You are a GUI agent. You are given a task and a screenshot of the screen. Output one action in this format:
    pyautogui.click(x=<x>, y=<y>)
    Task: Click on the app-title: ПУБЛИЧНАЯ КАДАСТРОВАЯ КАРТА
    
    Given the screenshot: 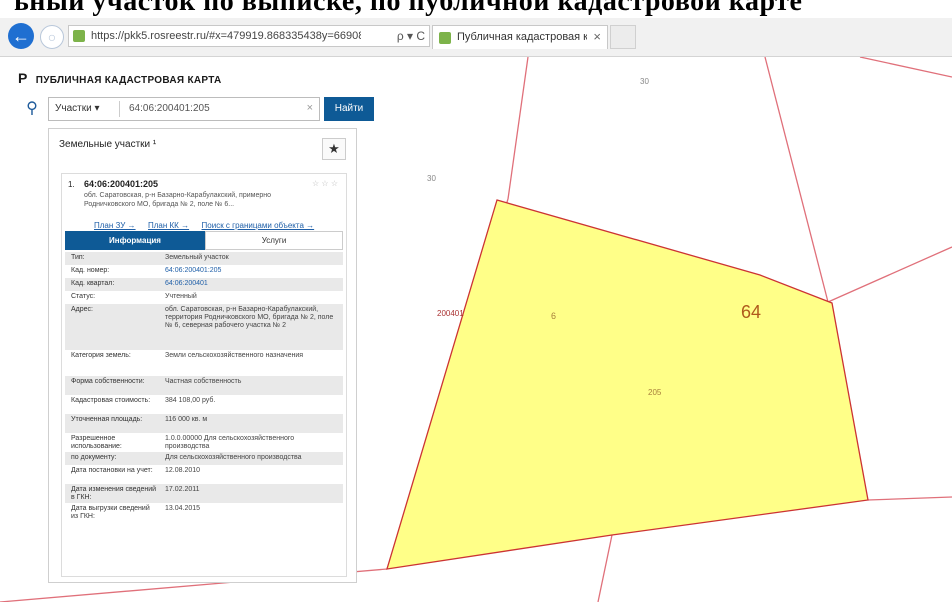 What is the action you would take?
    pyautogui.click(x=128, y=80)
    